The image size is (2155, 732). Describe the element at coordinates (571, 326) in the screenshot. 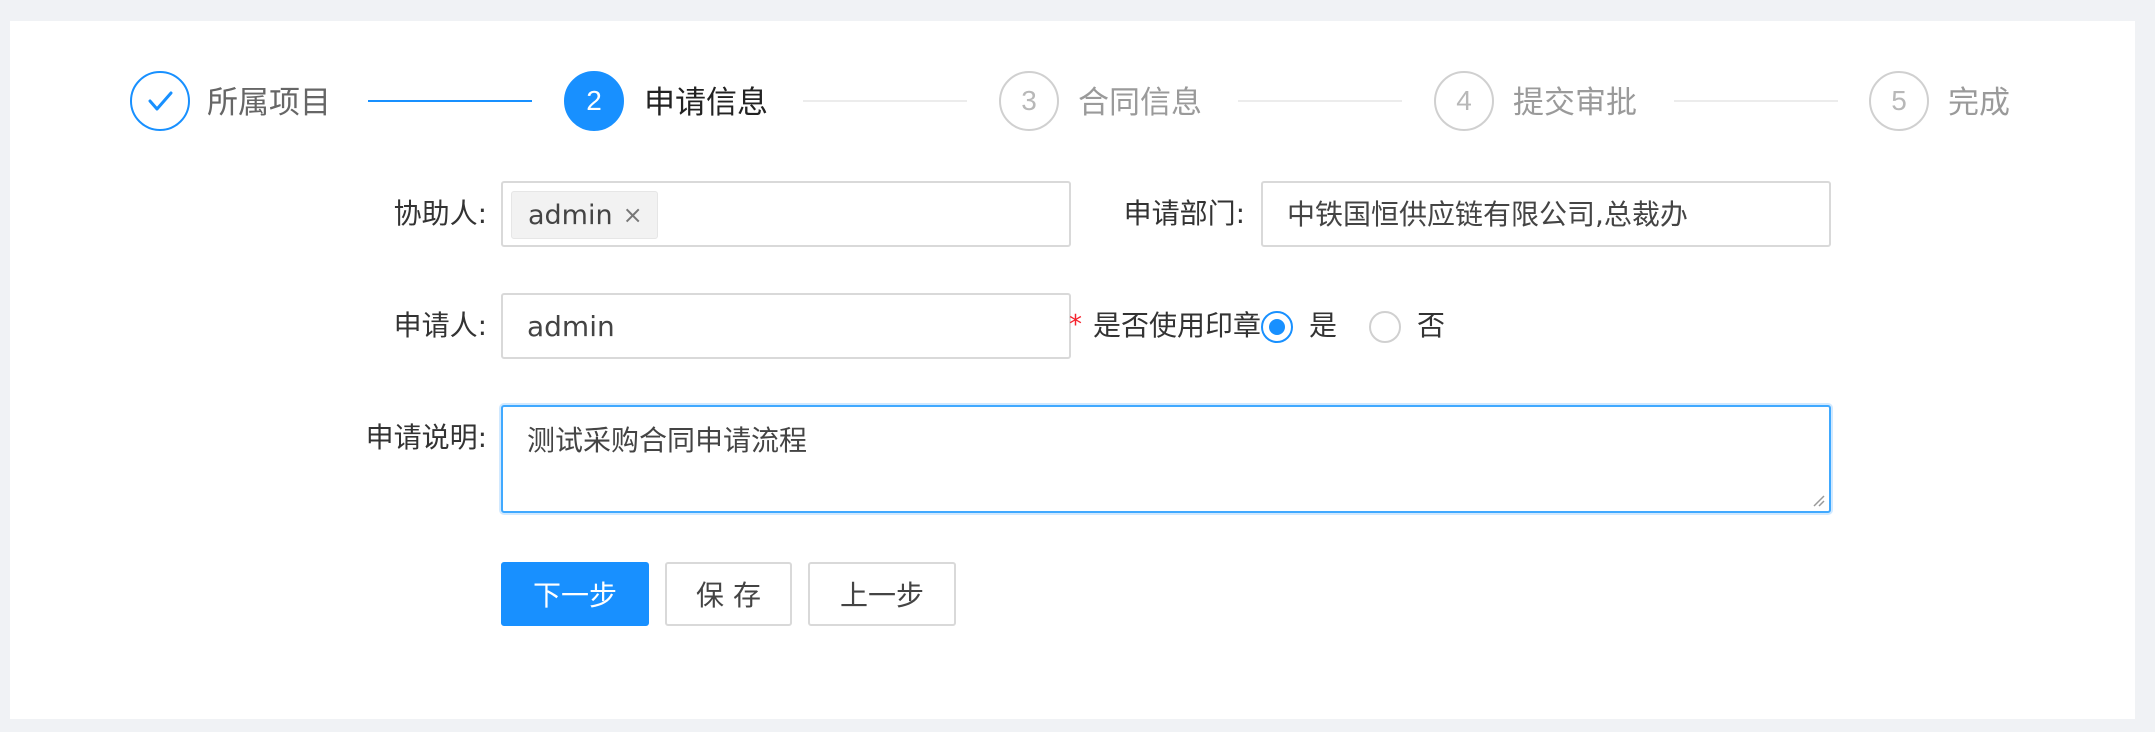

I see `applicant-value: admin` at that location.